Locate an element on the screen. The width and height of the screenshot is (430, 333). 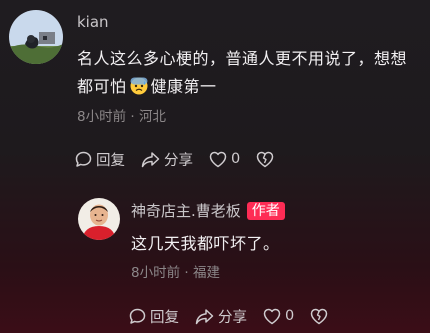
comment-author: kian is located at coordinates (93, 22).